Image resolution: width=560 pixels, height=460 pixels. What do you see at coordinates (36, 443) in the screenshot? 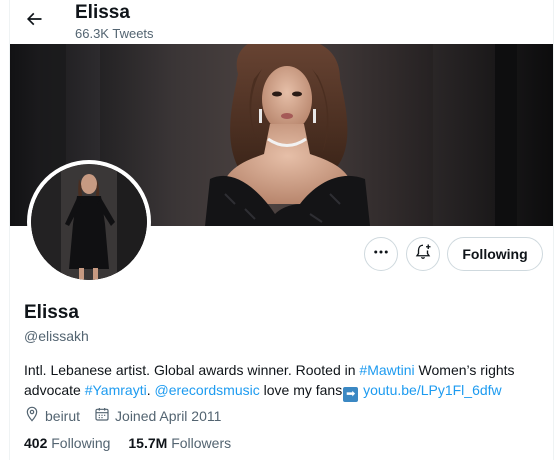
I see `following-count: 402` at bounding box center [36, 443].